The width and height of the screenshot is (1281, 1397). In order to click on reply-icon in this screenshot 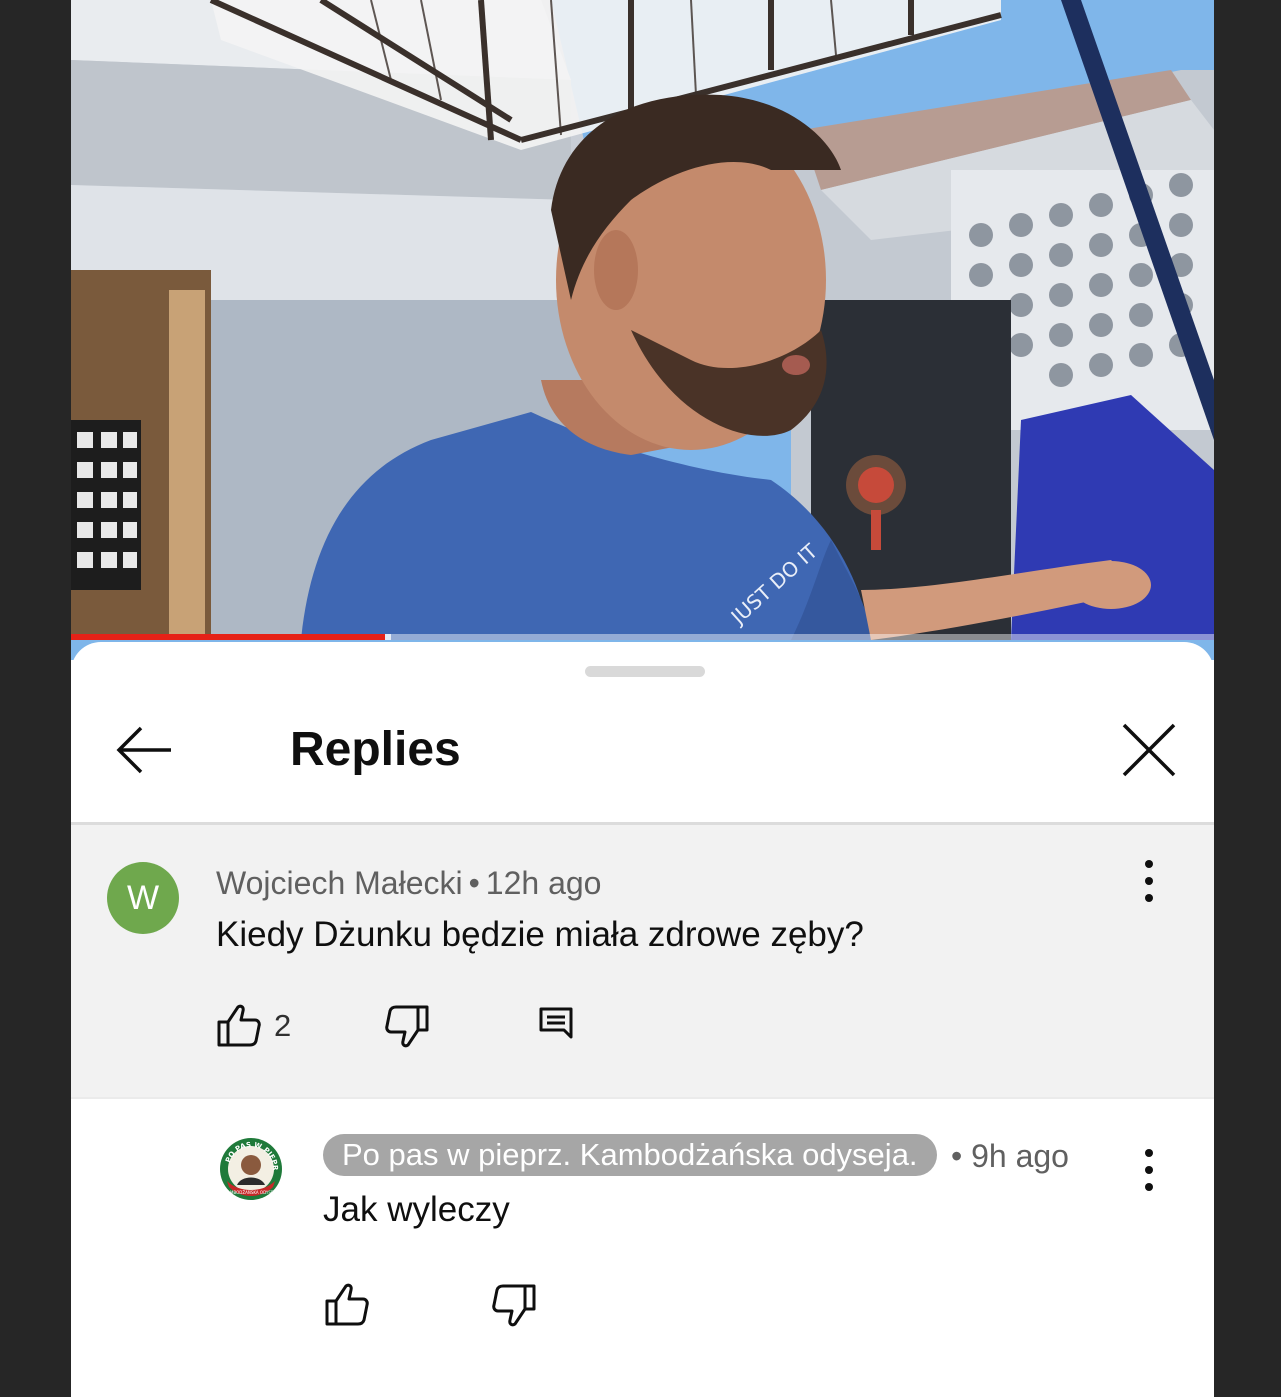, I will do `click(556, 1023)`.